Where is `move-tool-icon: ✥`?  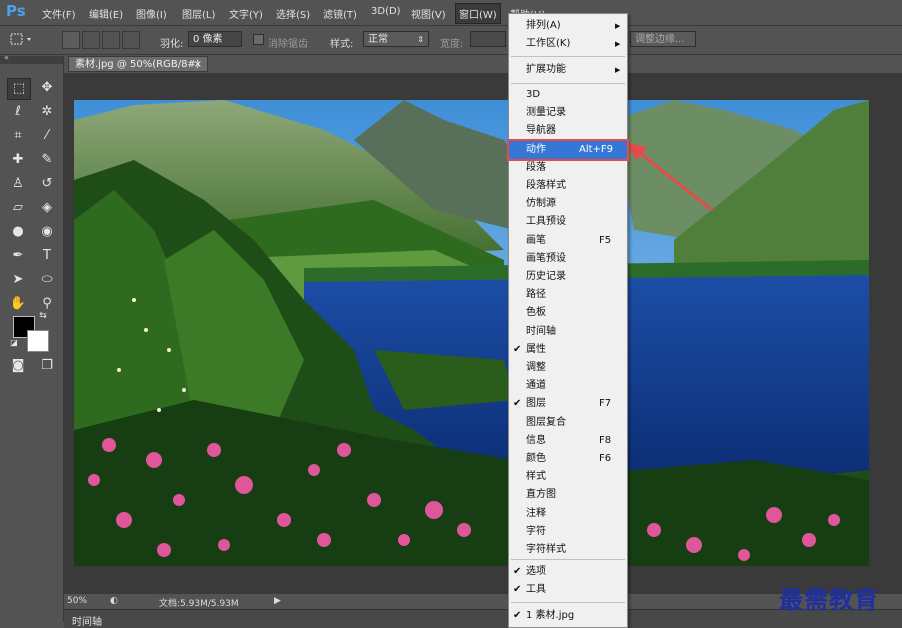
move-tool-icon: ✥ is located at coordinates (47, 88).